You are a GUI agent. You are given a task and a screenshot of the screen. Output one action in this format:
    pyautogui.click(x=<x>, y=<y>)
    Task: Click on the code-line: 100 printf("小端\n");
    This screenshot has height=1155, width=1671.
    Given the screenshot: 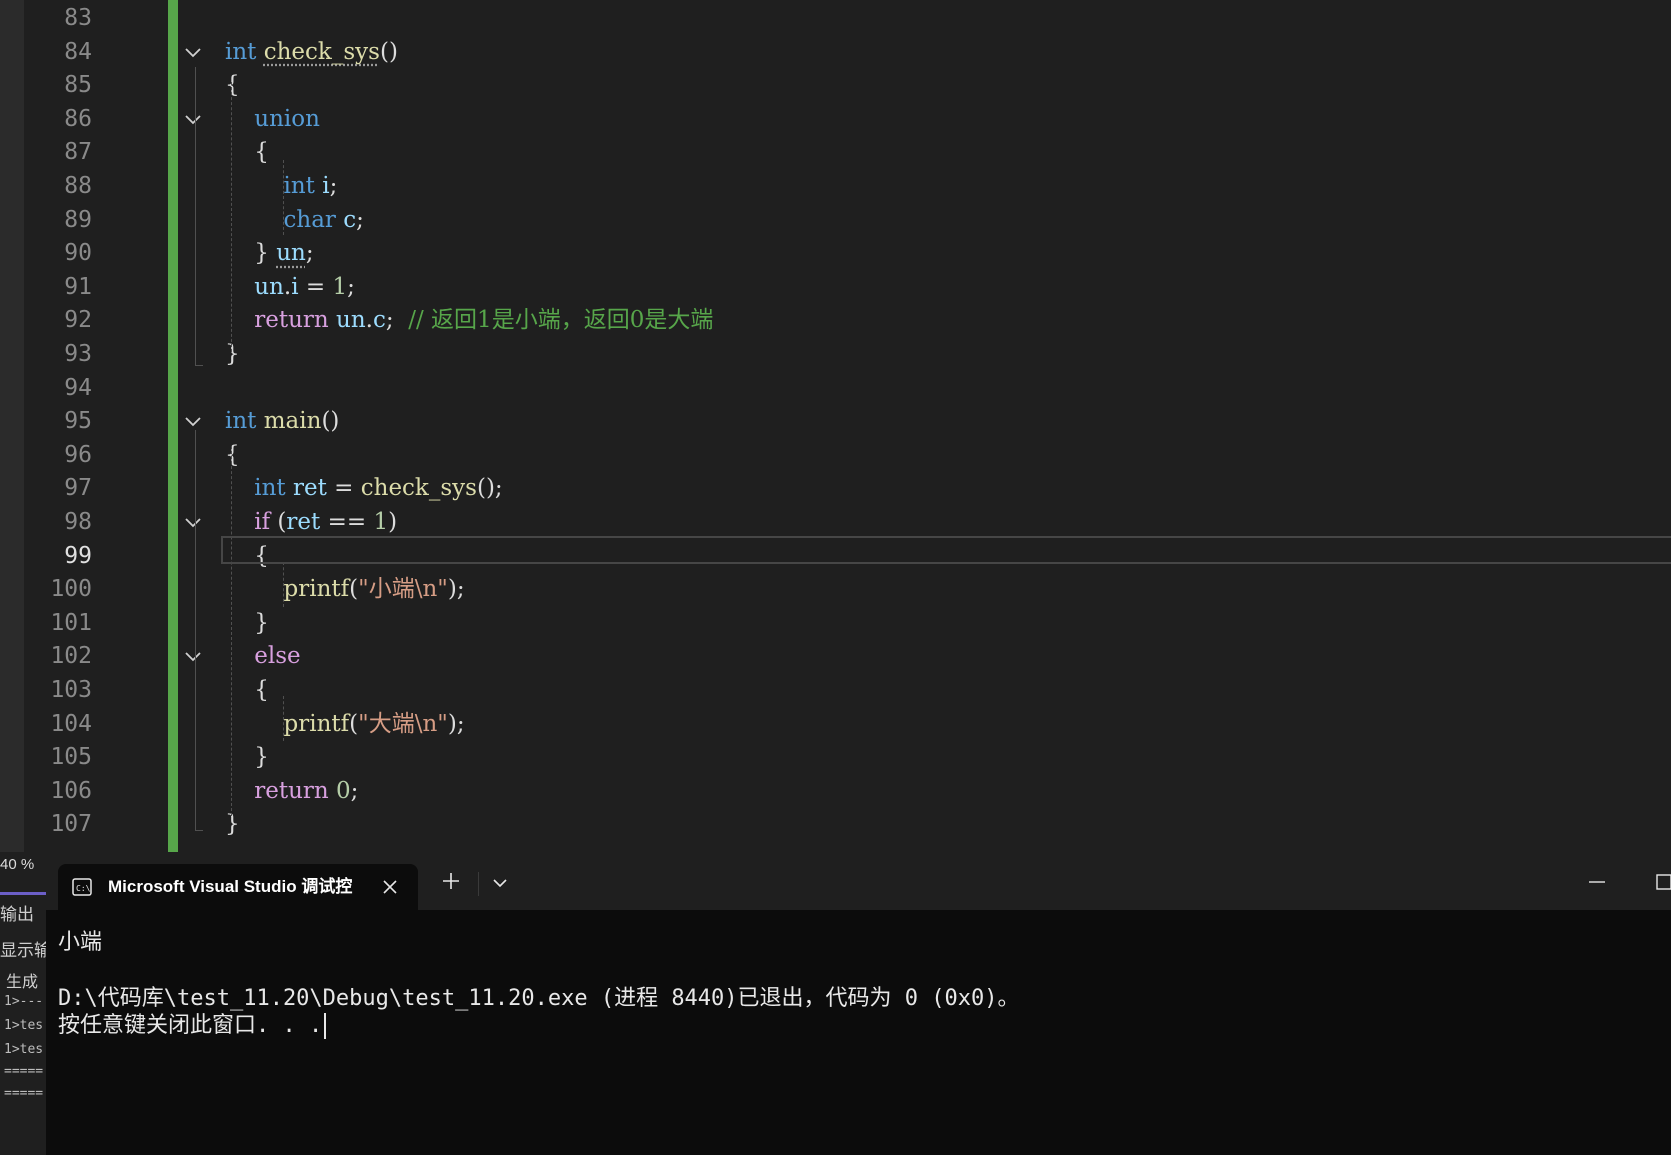 What is the action you would take?
    pyautogui.click(x=835, y=589)
    